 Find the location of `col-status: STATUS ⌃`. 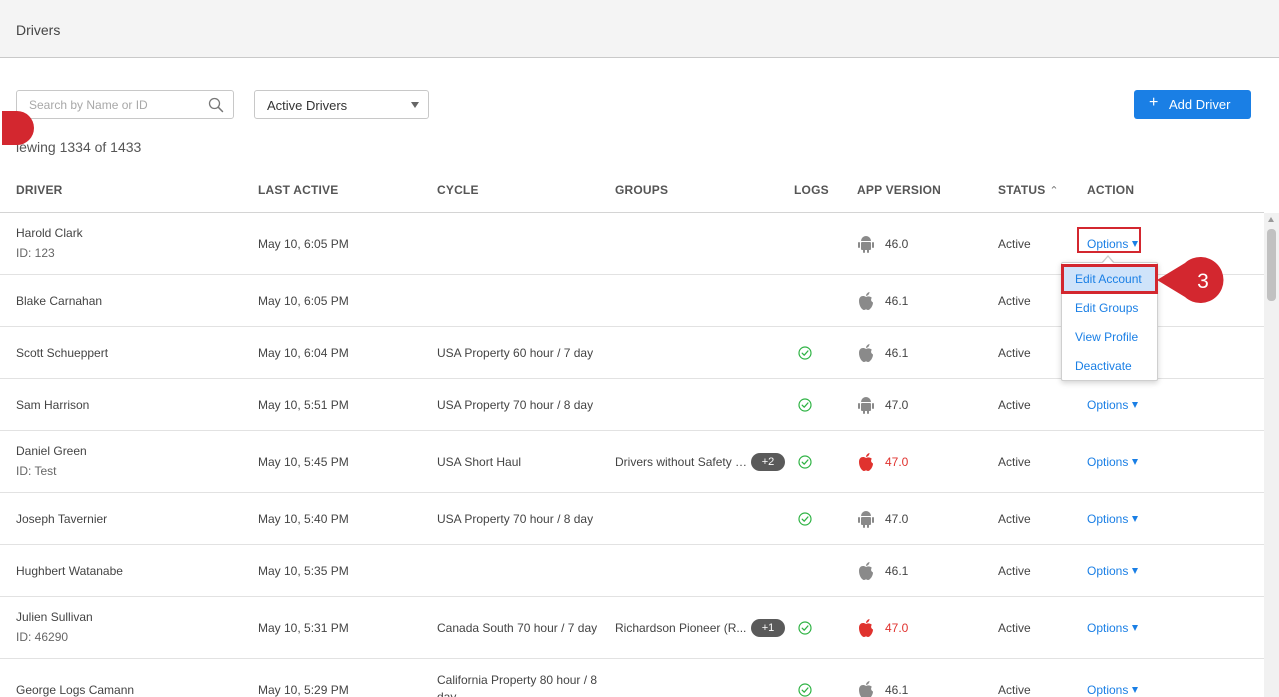

col-status: STATUS ⌃ is located at coordinates (1028, 190).